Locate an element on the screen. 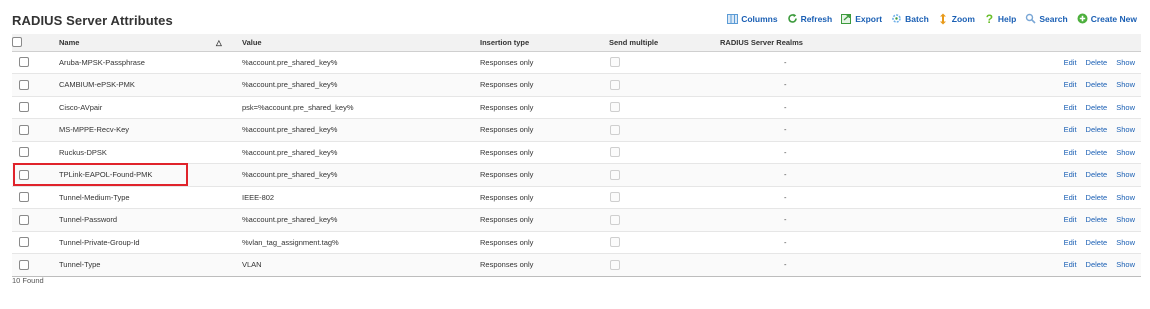 The image size is (1150, 309). help-icon: ? is located at coordinates (989, 18).